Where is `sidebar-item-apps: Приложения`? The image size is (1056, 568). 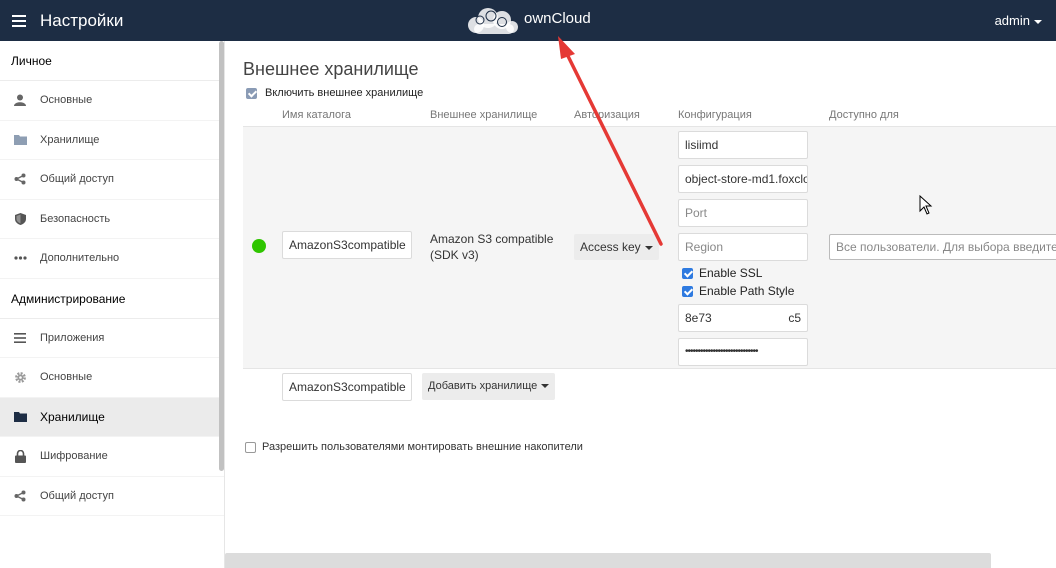 sidebar-item-apps: Приложения is located at coordinates (112, 338).